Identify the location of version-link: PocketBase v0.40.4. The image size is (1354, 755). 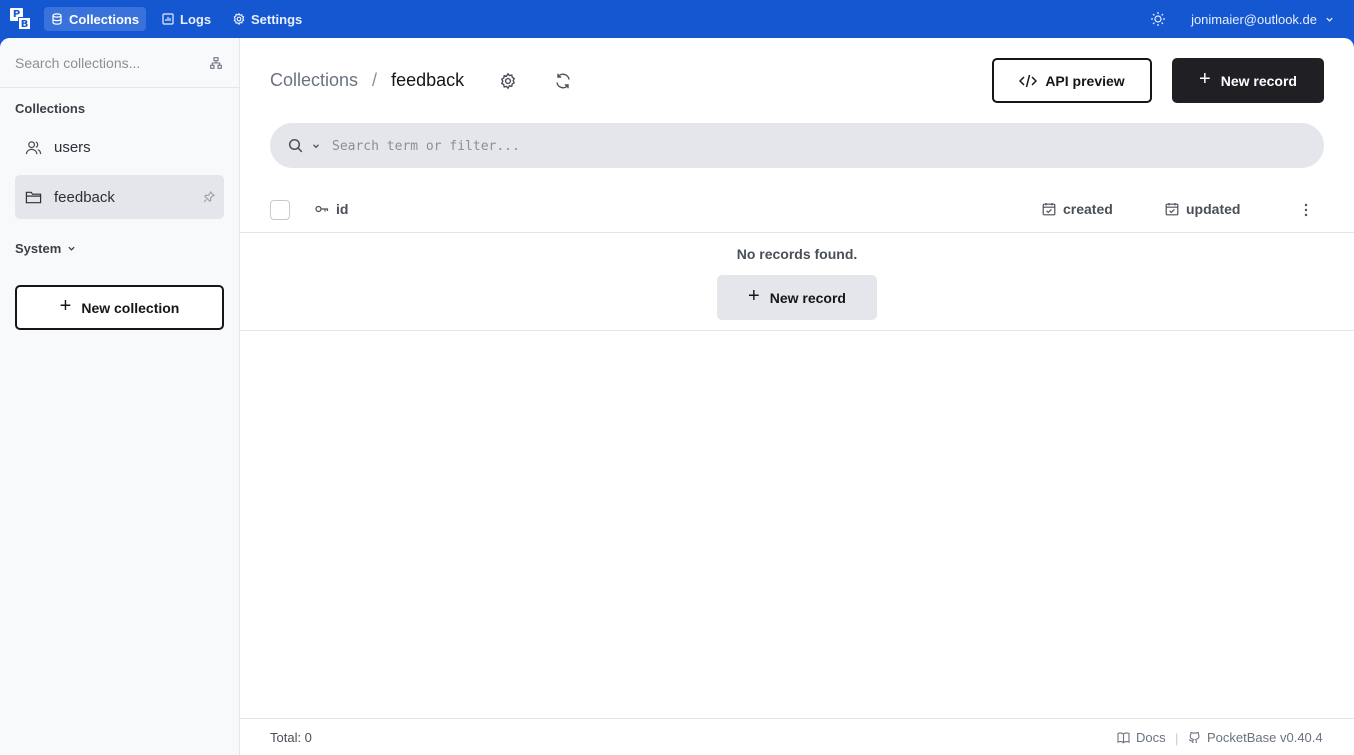
(1255, 737).